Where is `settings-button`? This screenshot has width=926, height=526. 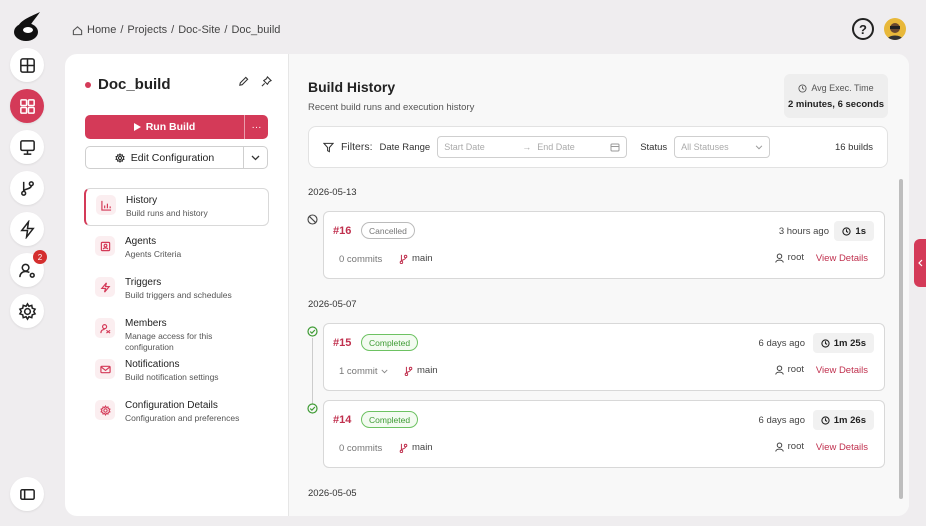
settings-button is located at coordinates (27, 311).